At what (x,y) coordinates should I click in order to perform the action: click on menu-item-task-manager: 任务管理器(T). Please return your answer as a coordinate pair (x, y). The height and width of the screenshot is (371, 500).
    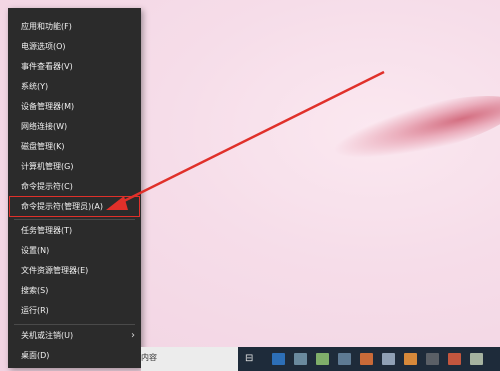
    Looking at the image, I should click on (74, 231).